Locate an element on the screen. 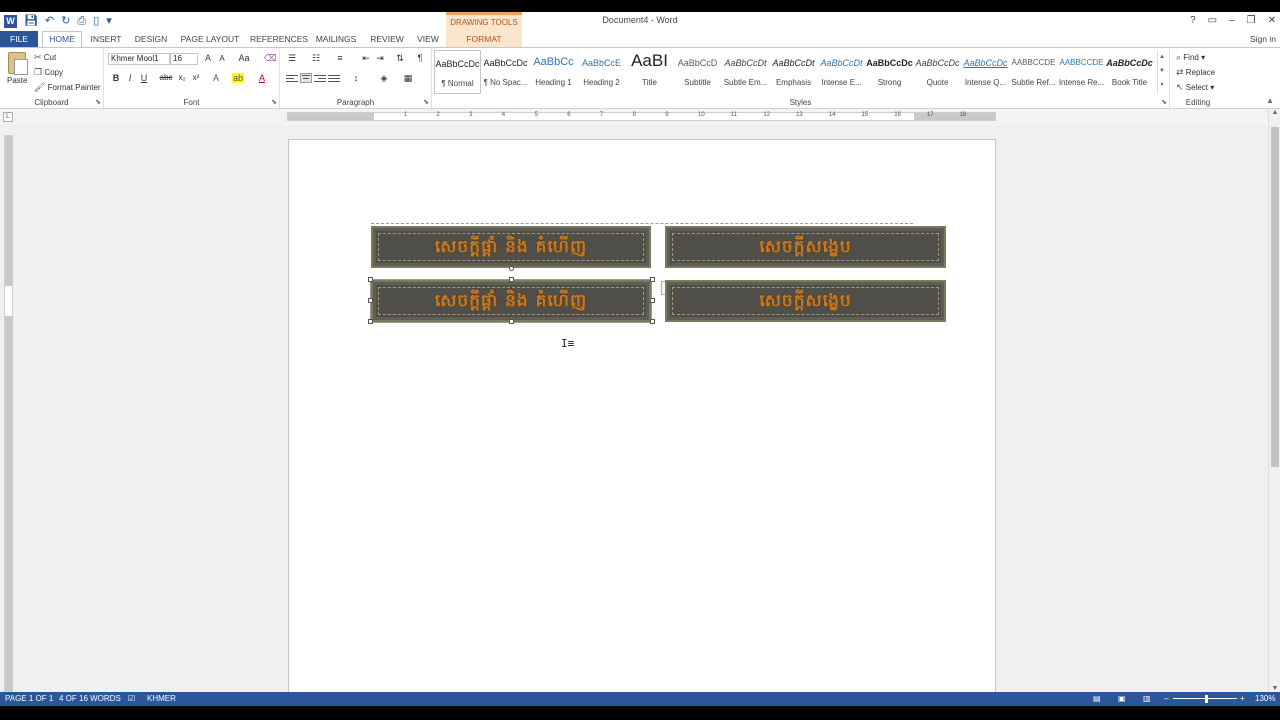  styles-launcher-icon: ⬊ is located at coordinates (1164, 102).